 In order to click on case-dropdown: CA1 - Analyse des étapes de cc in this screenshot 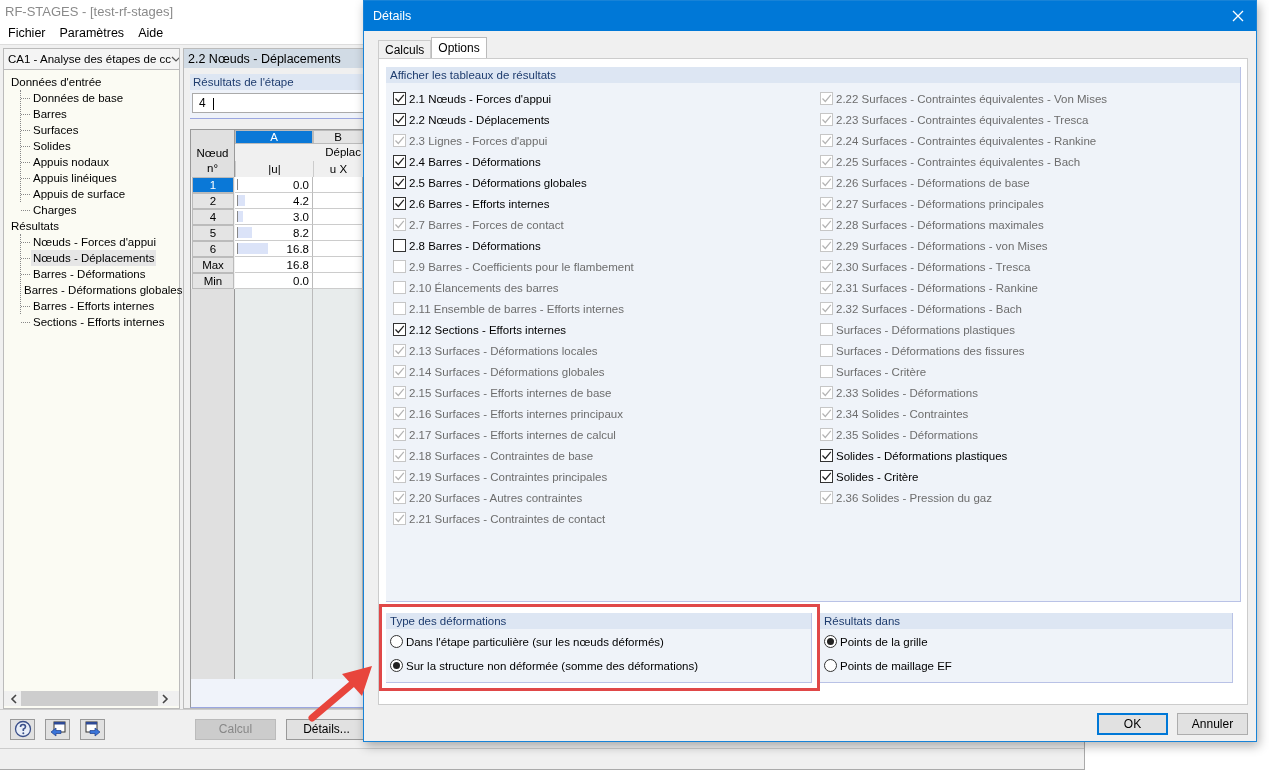, I will do `click(91, 59)`.